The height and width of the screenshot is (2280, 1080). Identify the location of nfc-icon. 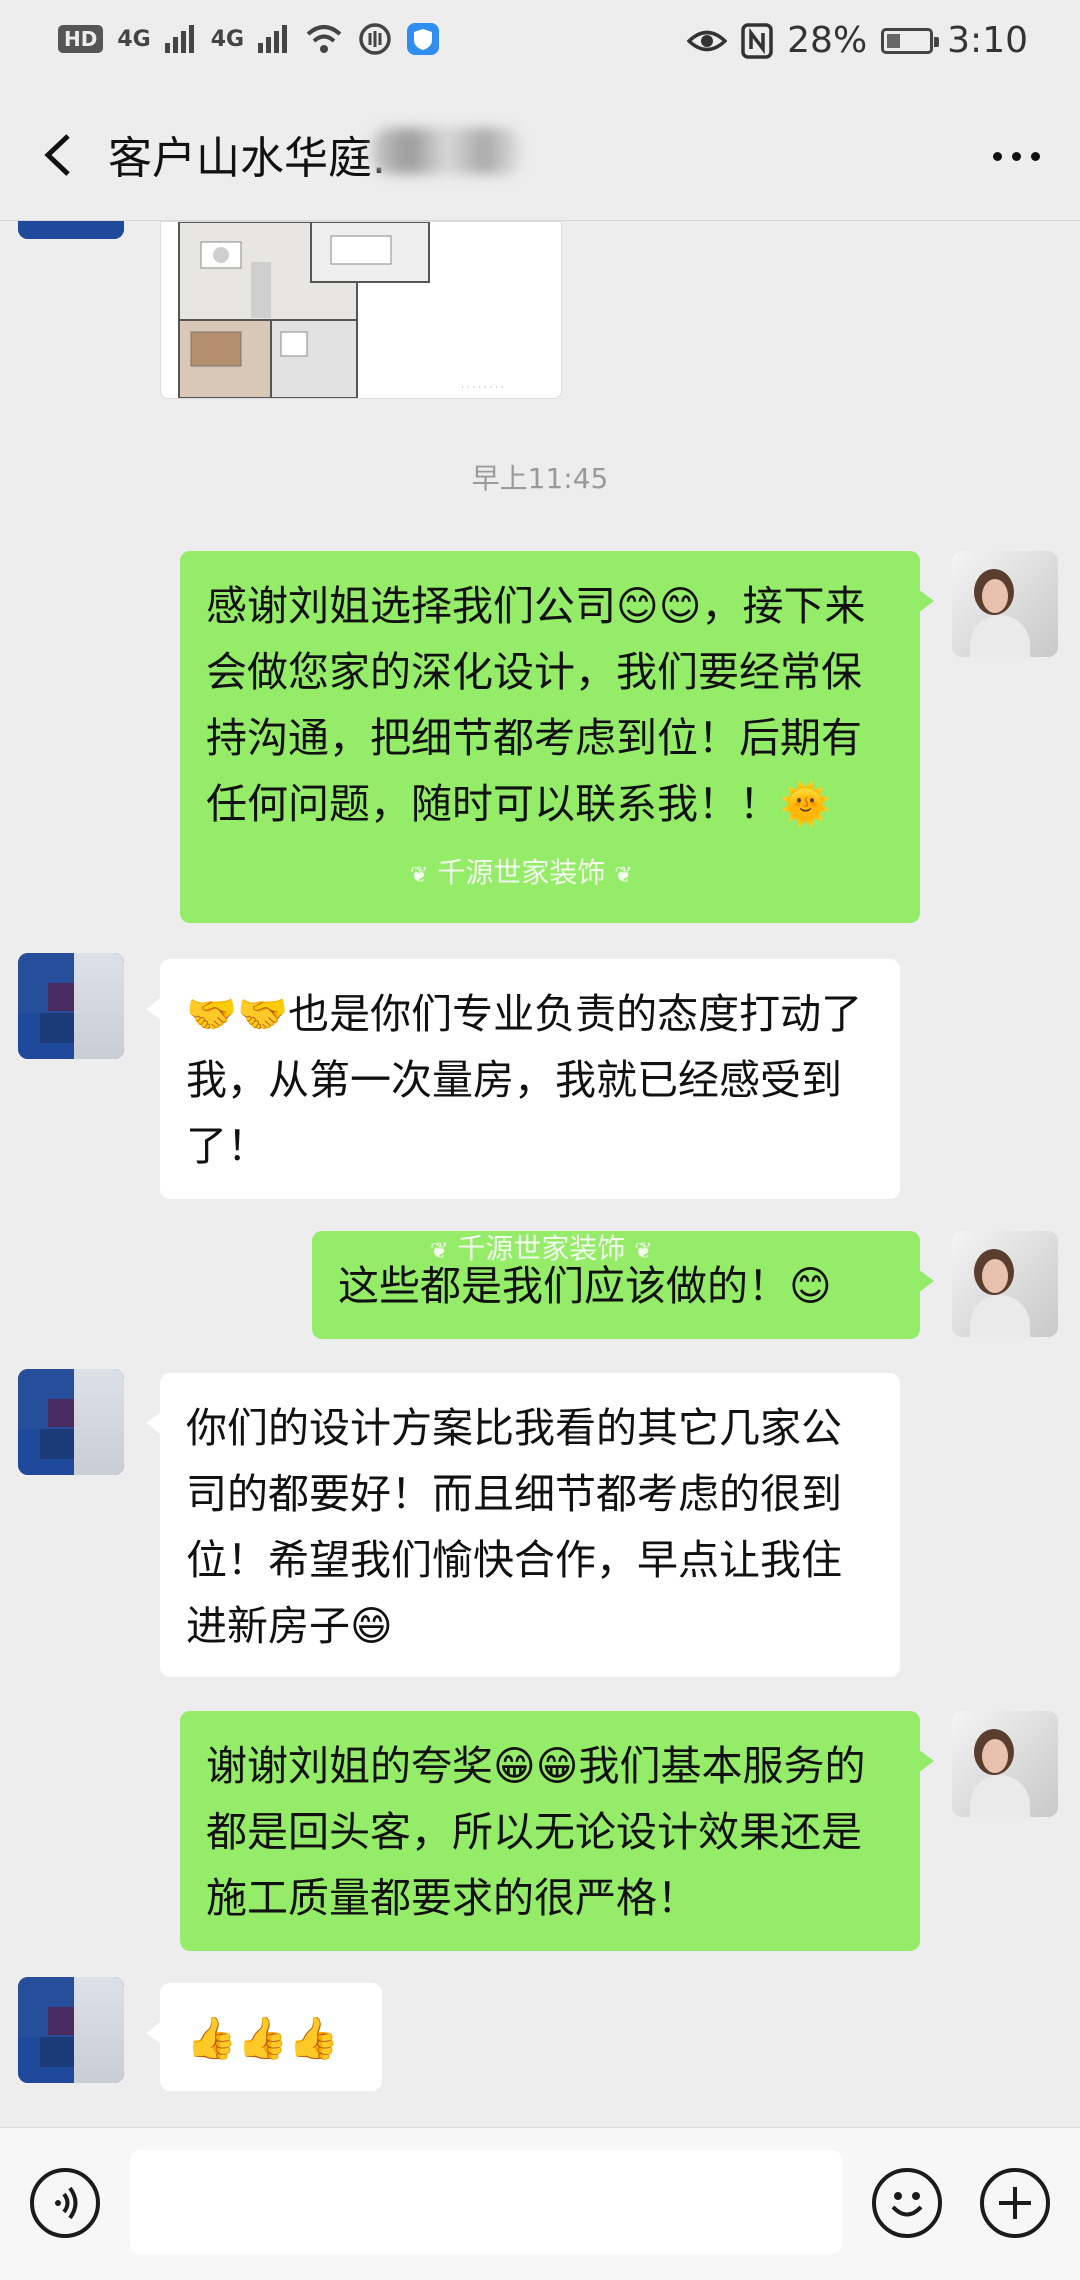
(757, 40).